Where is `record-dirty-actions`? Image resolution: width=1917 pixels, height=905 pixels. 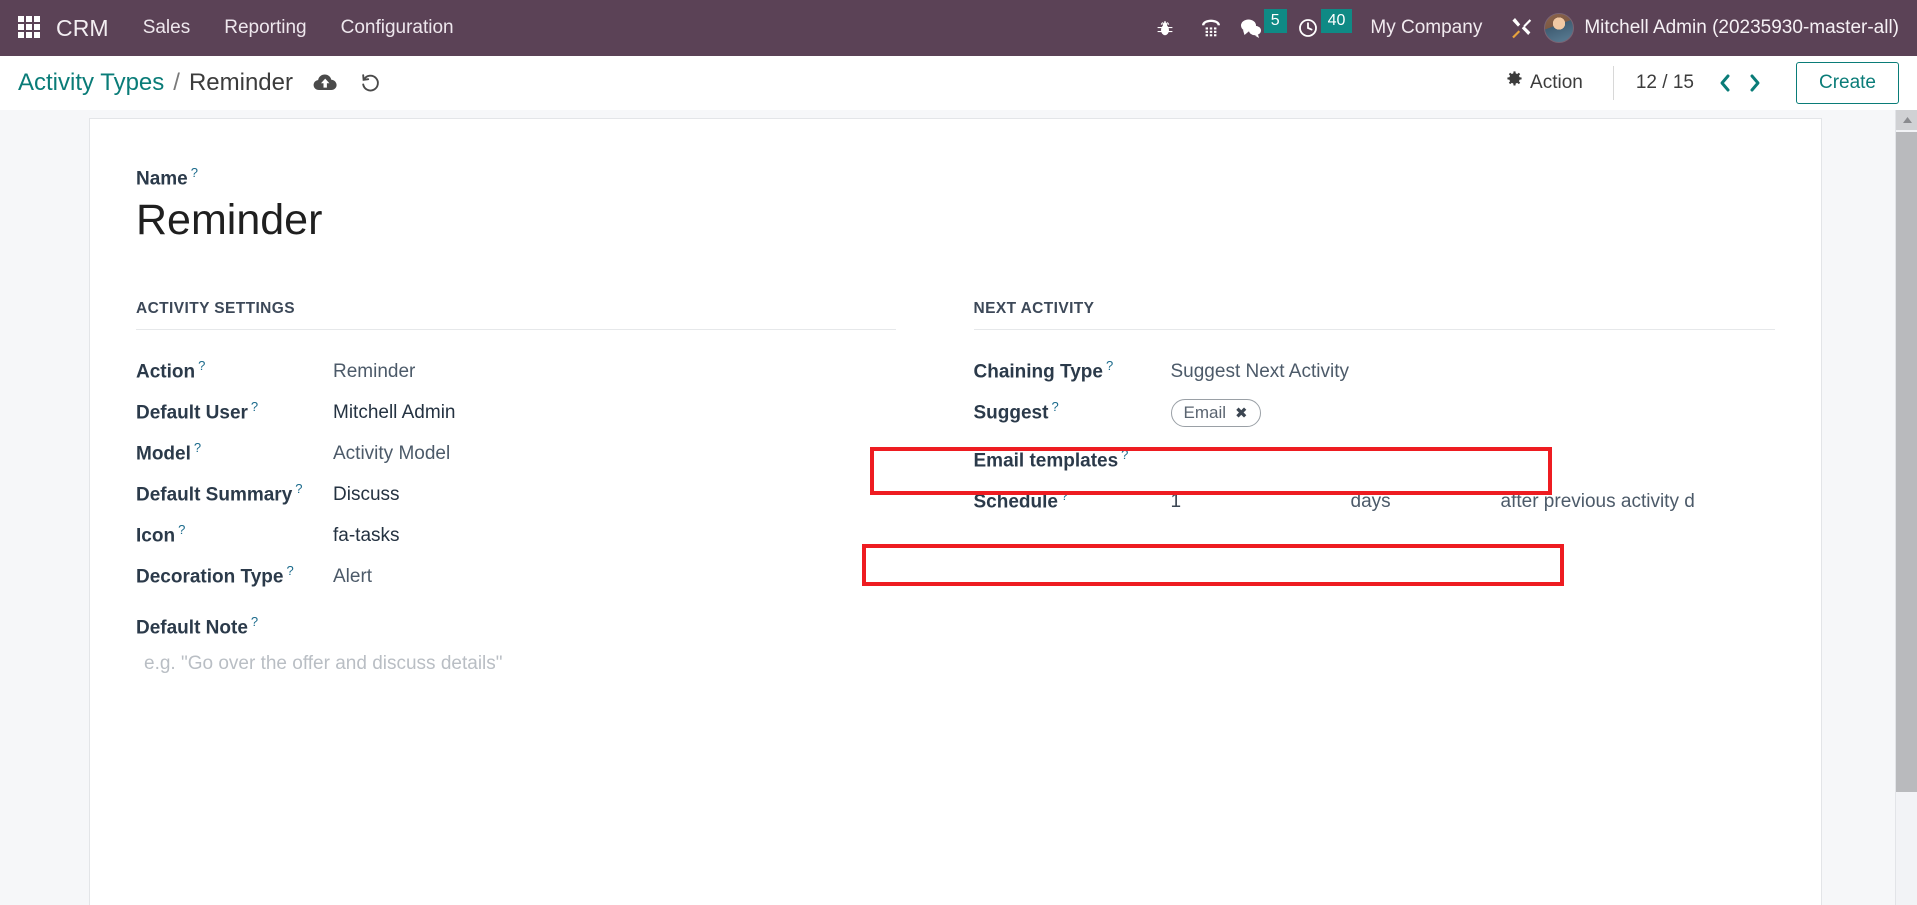
record-dirty-actions is located at coordinates (347, 83).